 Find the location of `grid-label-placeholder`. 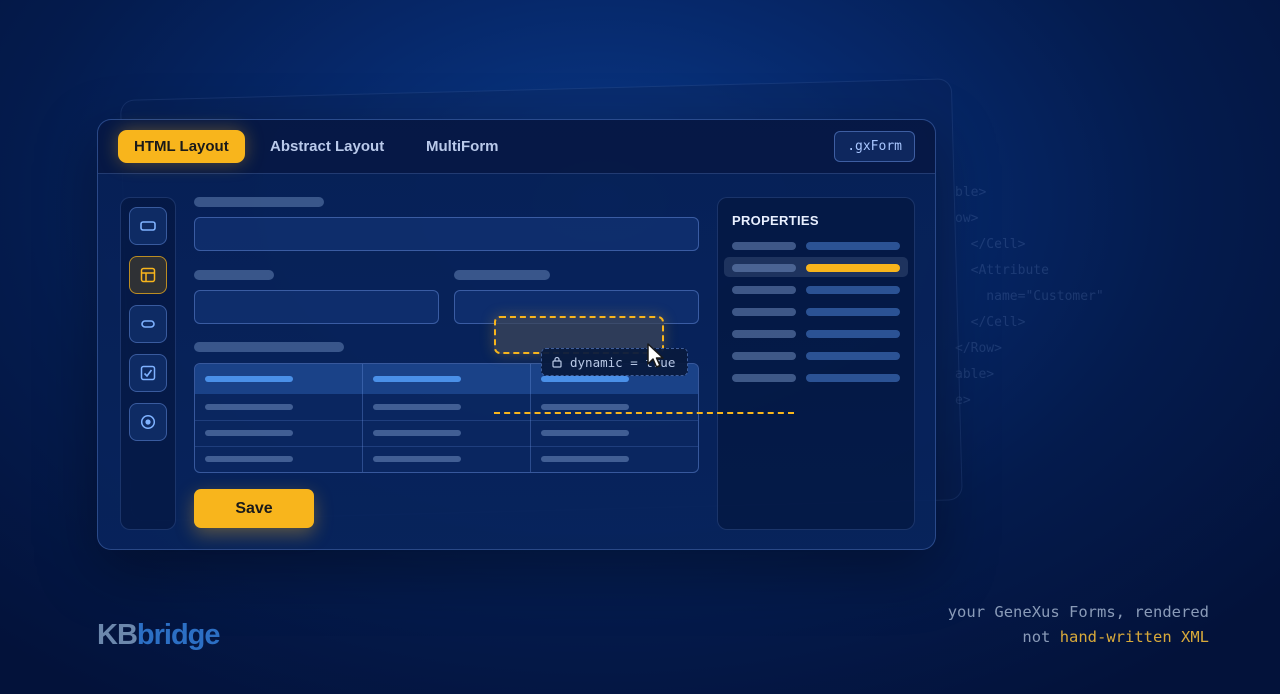

grid-label-placeholder is located at coordinates (269, 347).